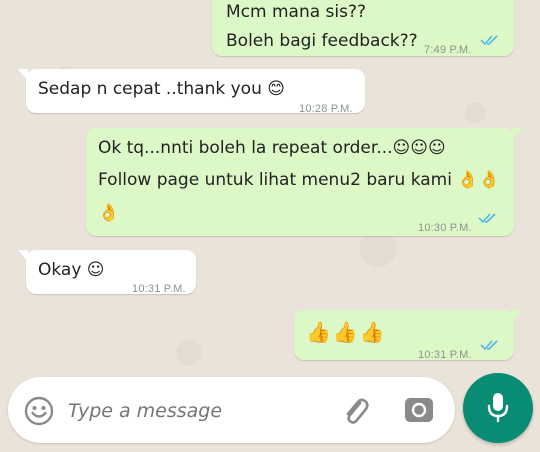 The width and height of the screenshot is (540, 452). What do you see at coordinates (272, 148) in the screenshot?
I see `message-line: Ok tq...nnti boleh la repeat order...☺☺☺` at bounding box center [272, 148].